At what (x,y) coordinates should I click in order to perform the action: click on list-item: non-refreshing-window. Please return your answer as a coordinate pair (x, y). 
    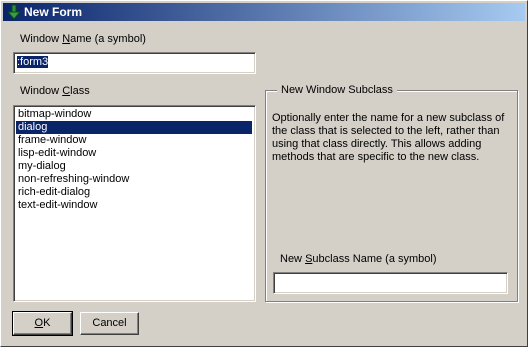
    Looking at the image, I should click on (72, 179).